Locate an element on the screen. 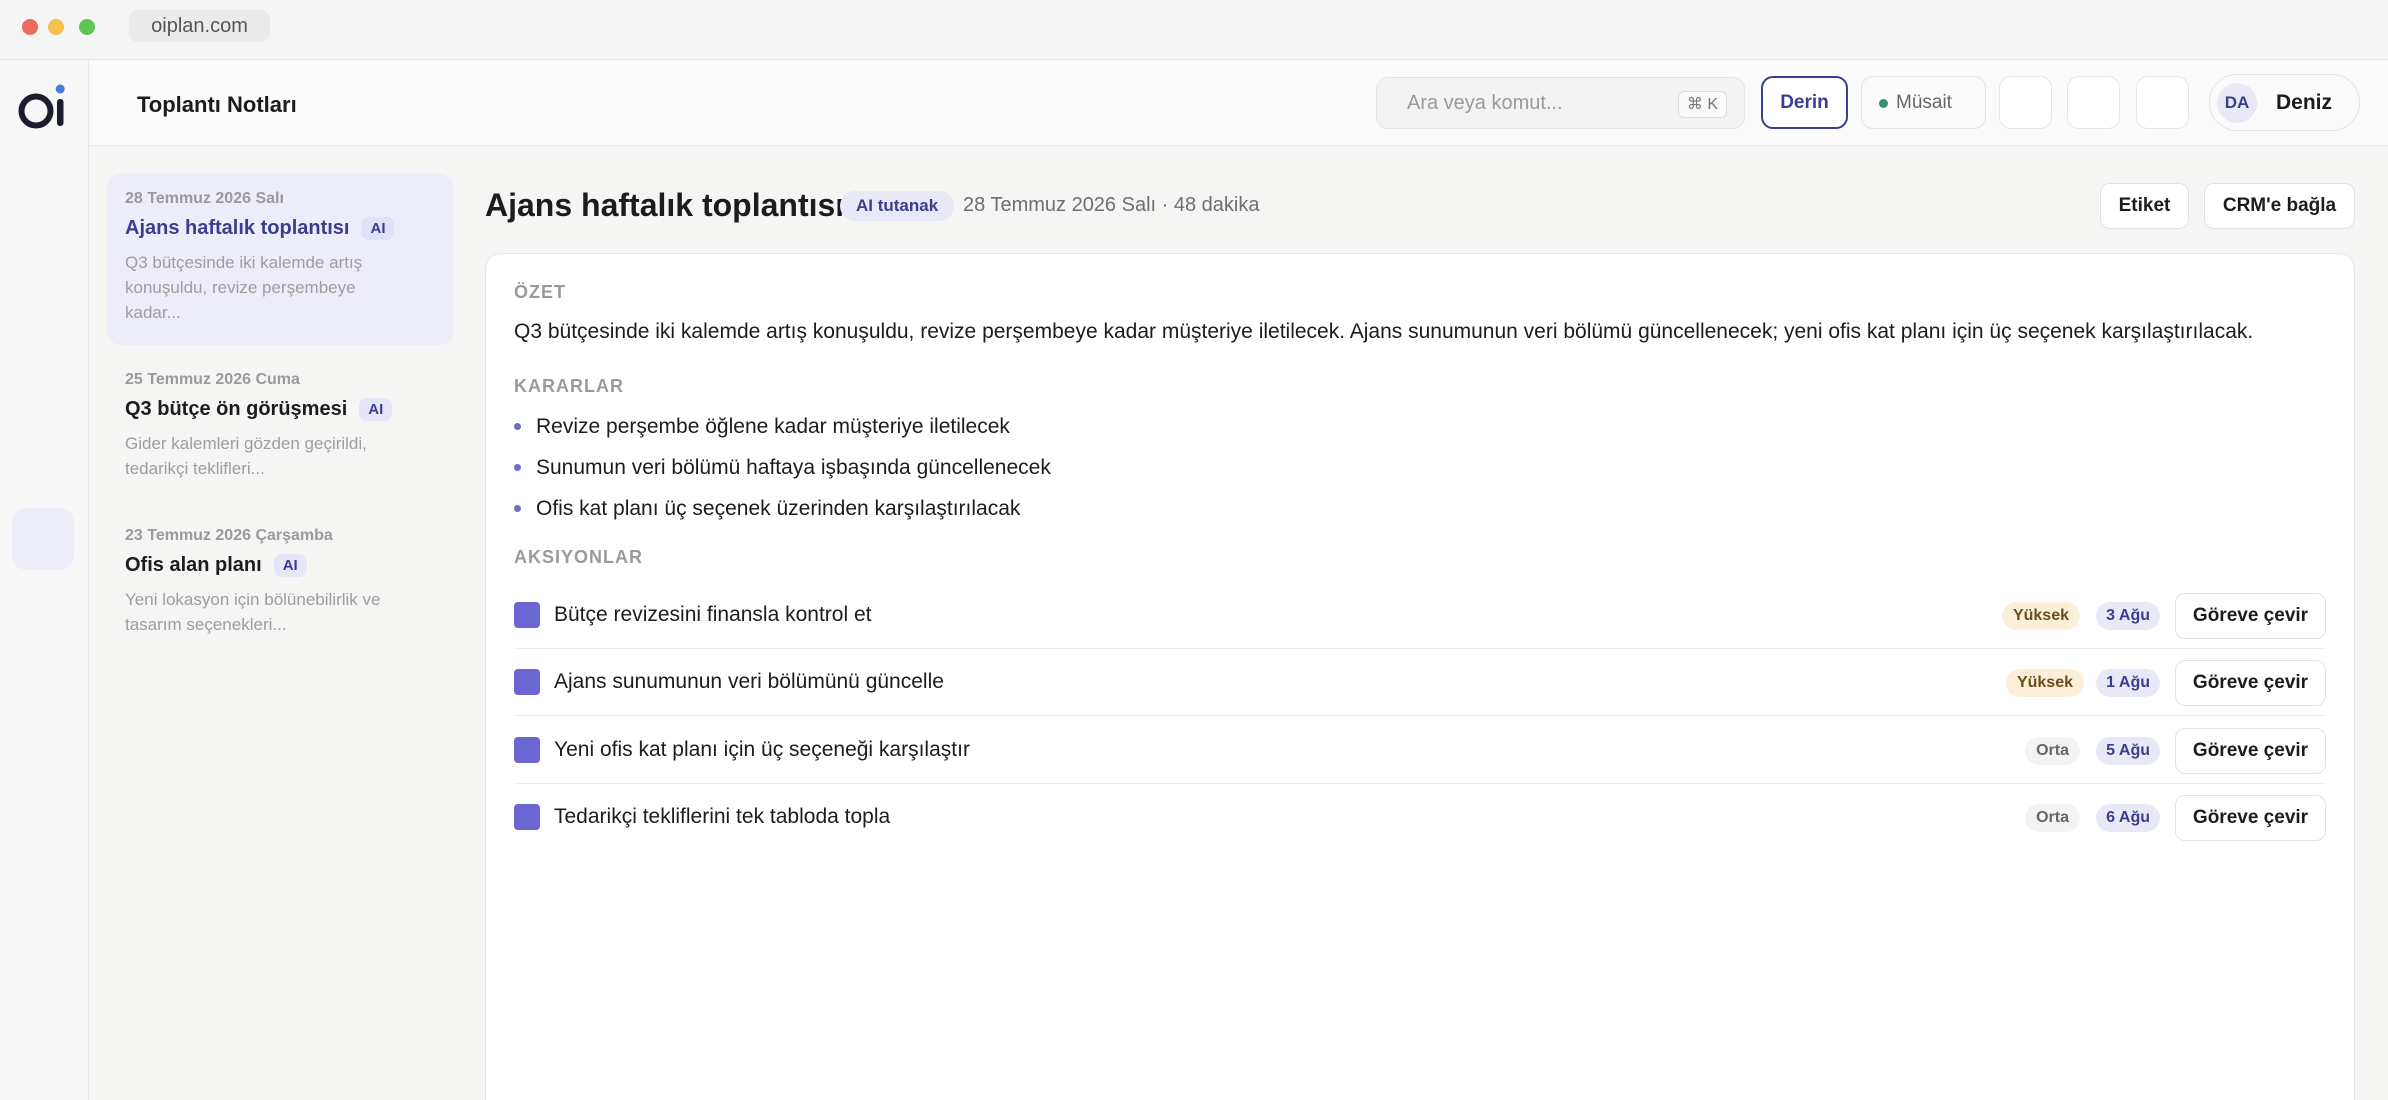 The image size is (2388, 1100). label-button: Etiket is located at coordinates (2144, 206).